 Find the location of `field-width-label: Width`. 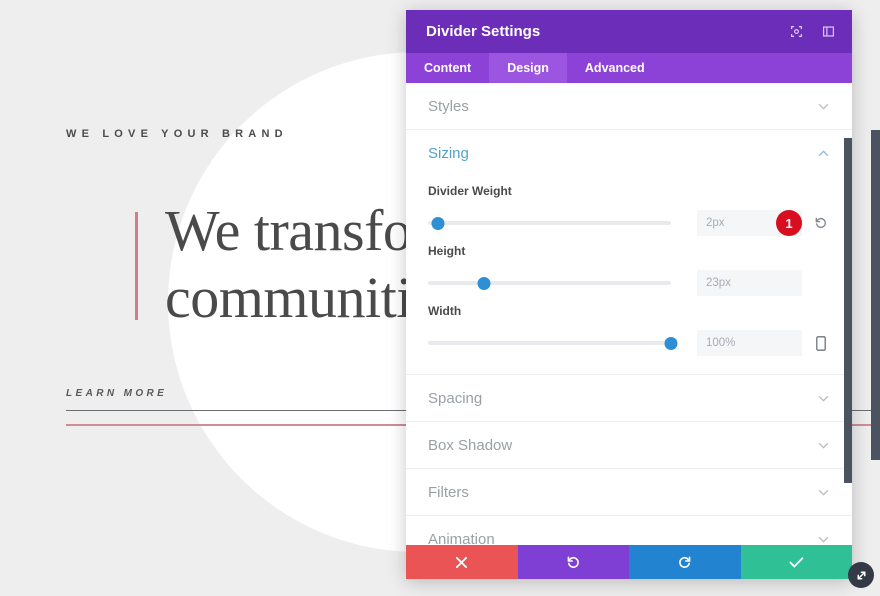

field-width-label: Width is located at coordinates (445, 311).